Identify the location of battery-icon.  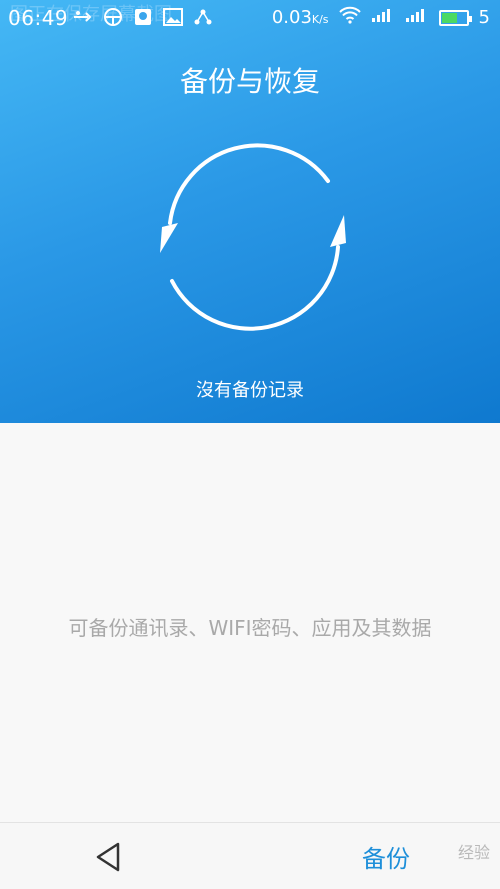
(455, 17).